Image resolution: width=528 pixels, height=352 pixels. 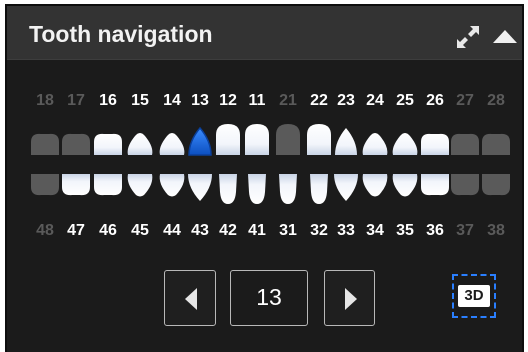 I want to click on next-tooth-button, so click(x=349, y=298).